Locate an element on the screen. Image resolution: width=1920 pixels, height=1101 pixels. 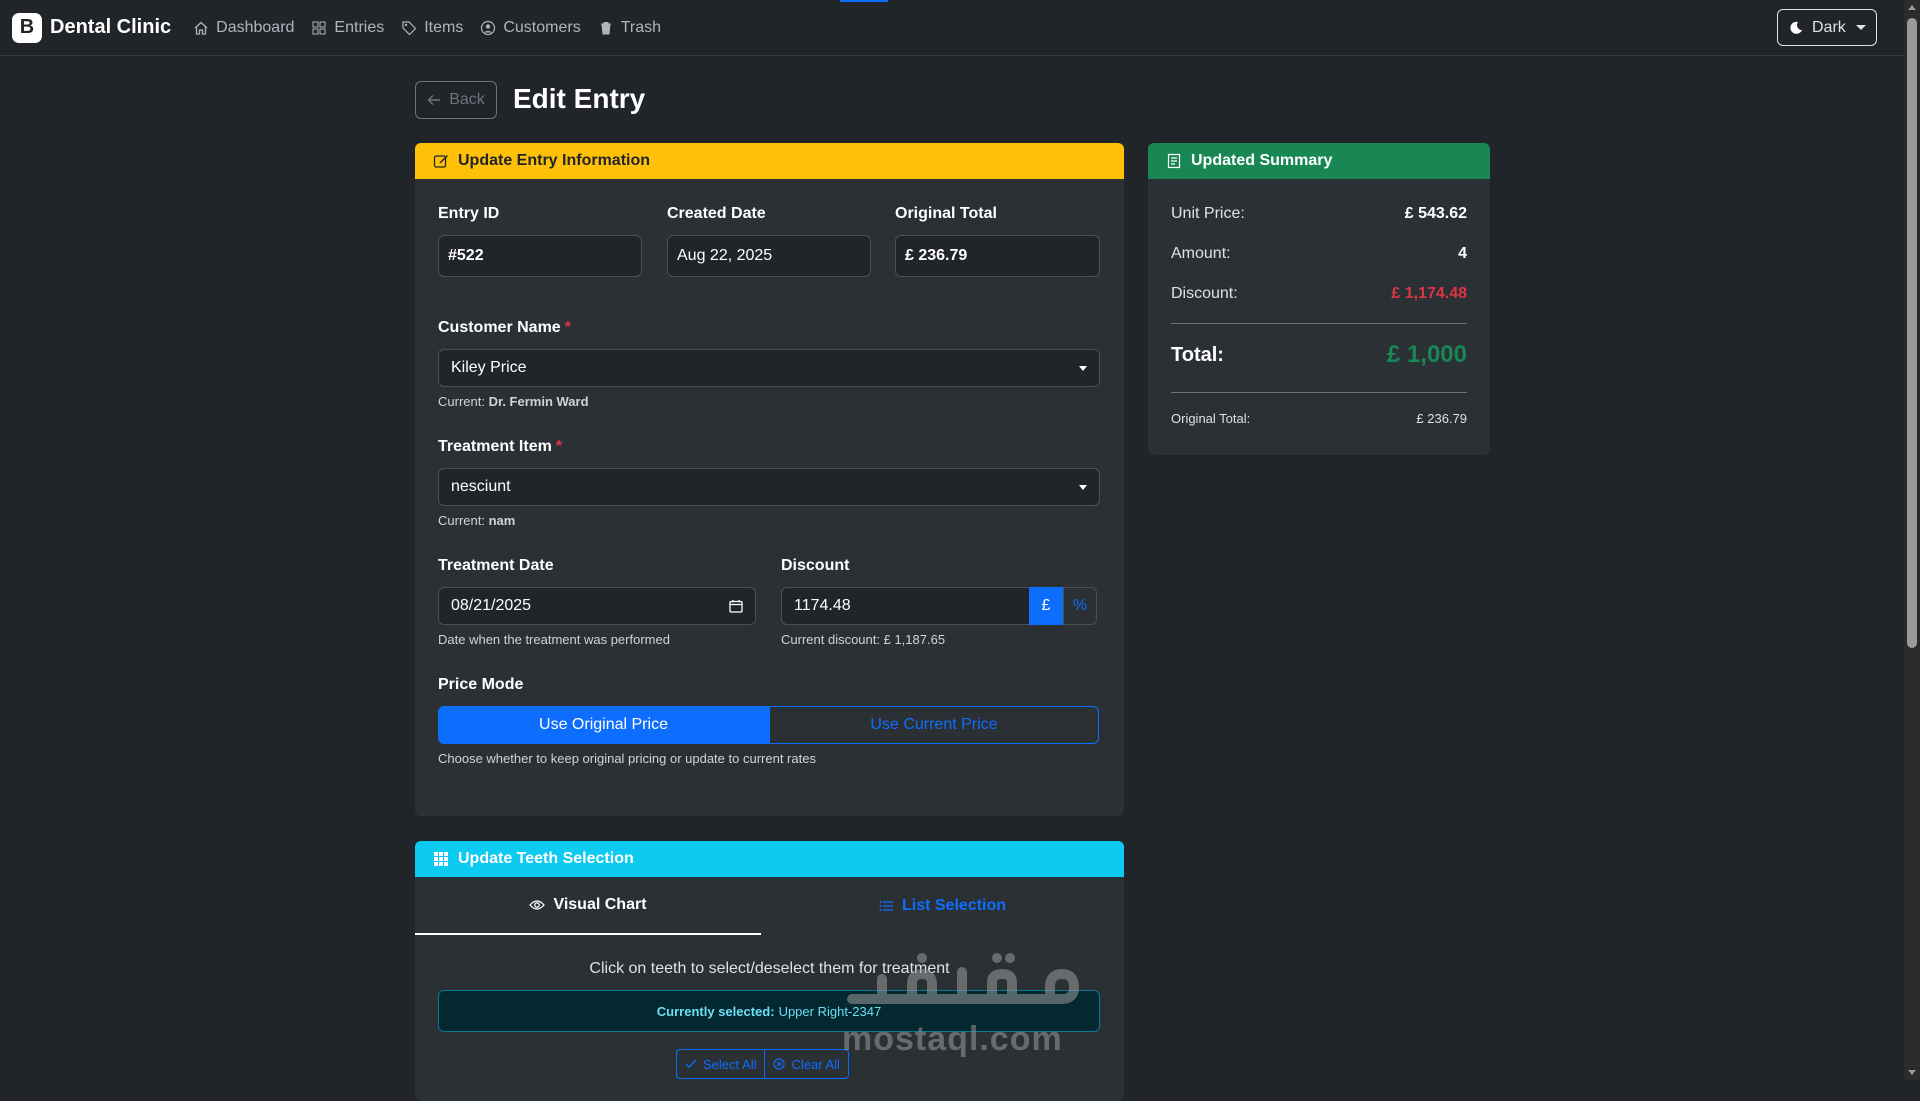
nav-link-entries: Entries is located at coordinates (347, 28).